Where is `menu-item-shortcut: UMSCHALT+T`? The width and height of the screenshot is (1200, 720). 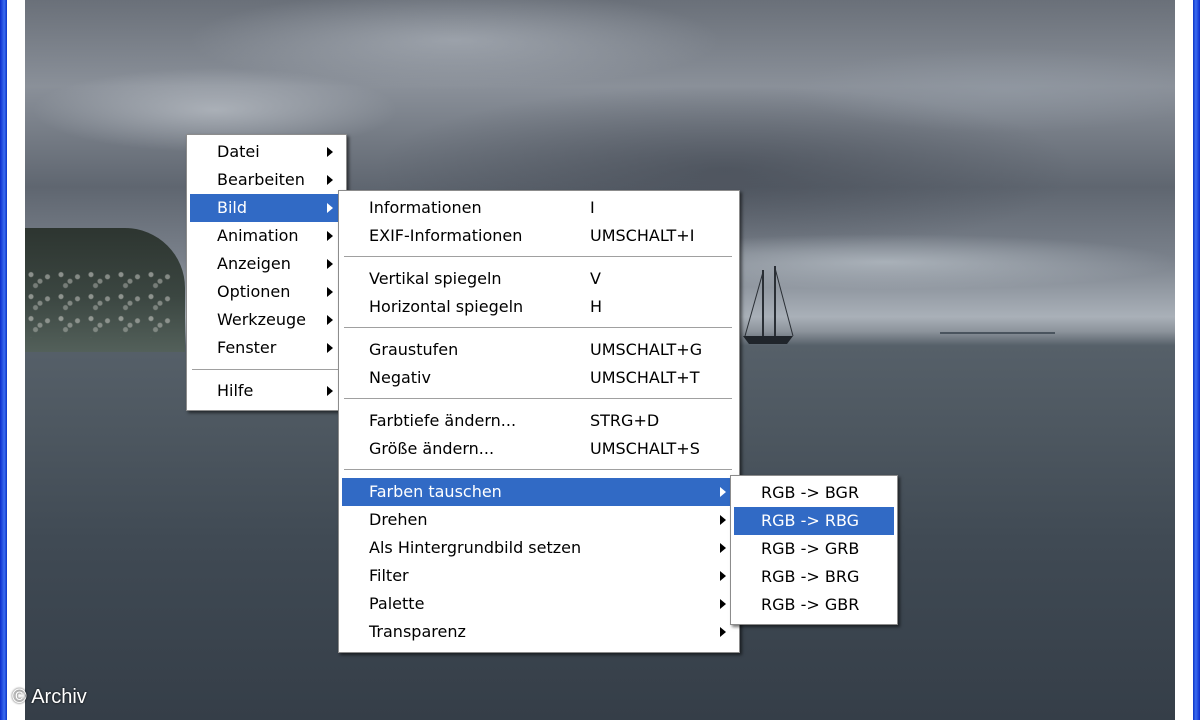 menu-item-shortcut: UMSCHALT+T is located at coordinates (645, 377).